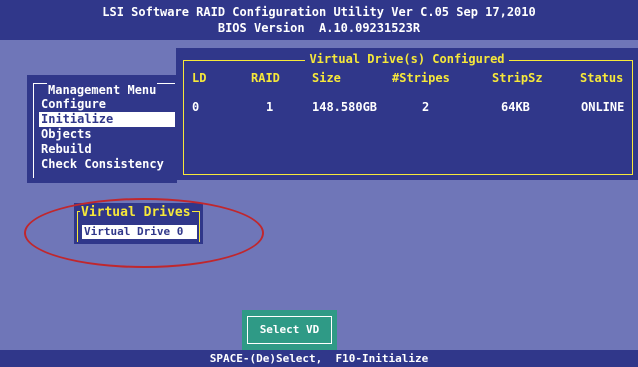 The image size is (638, 367). What do you see at coordinates (345, 107) in the screenshot?
I see `cell-size: 148.580GB` at bounding box center [345, 107].